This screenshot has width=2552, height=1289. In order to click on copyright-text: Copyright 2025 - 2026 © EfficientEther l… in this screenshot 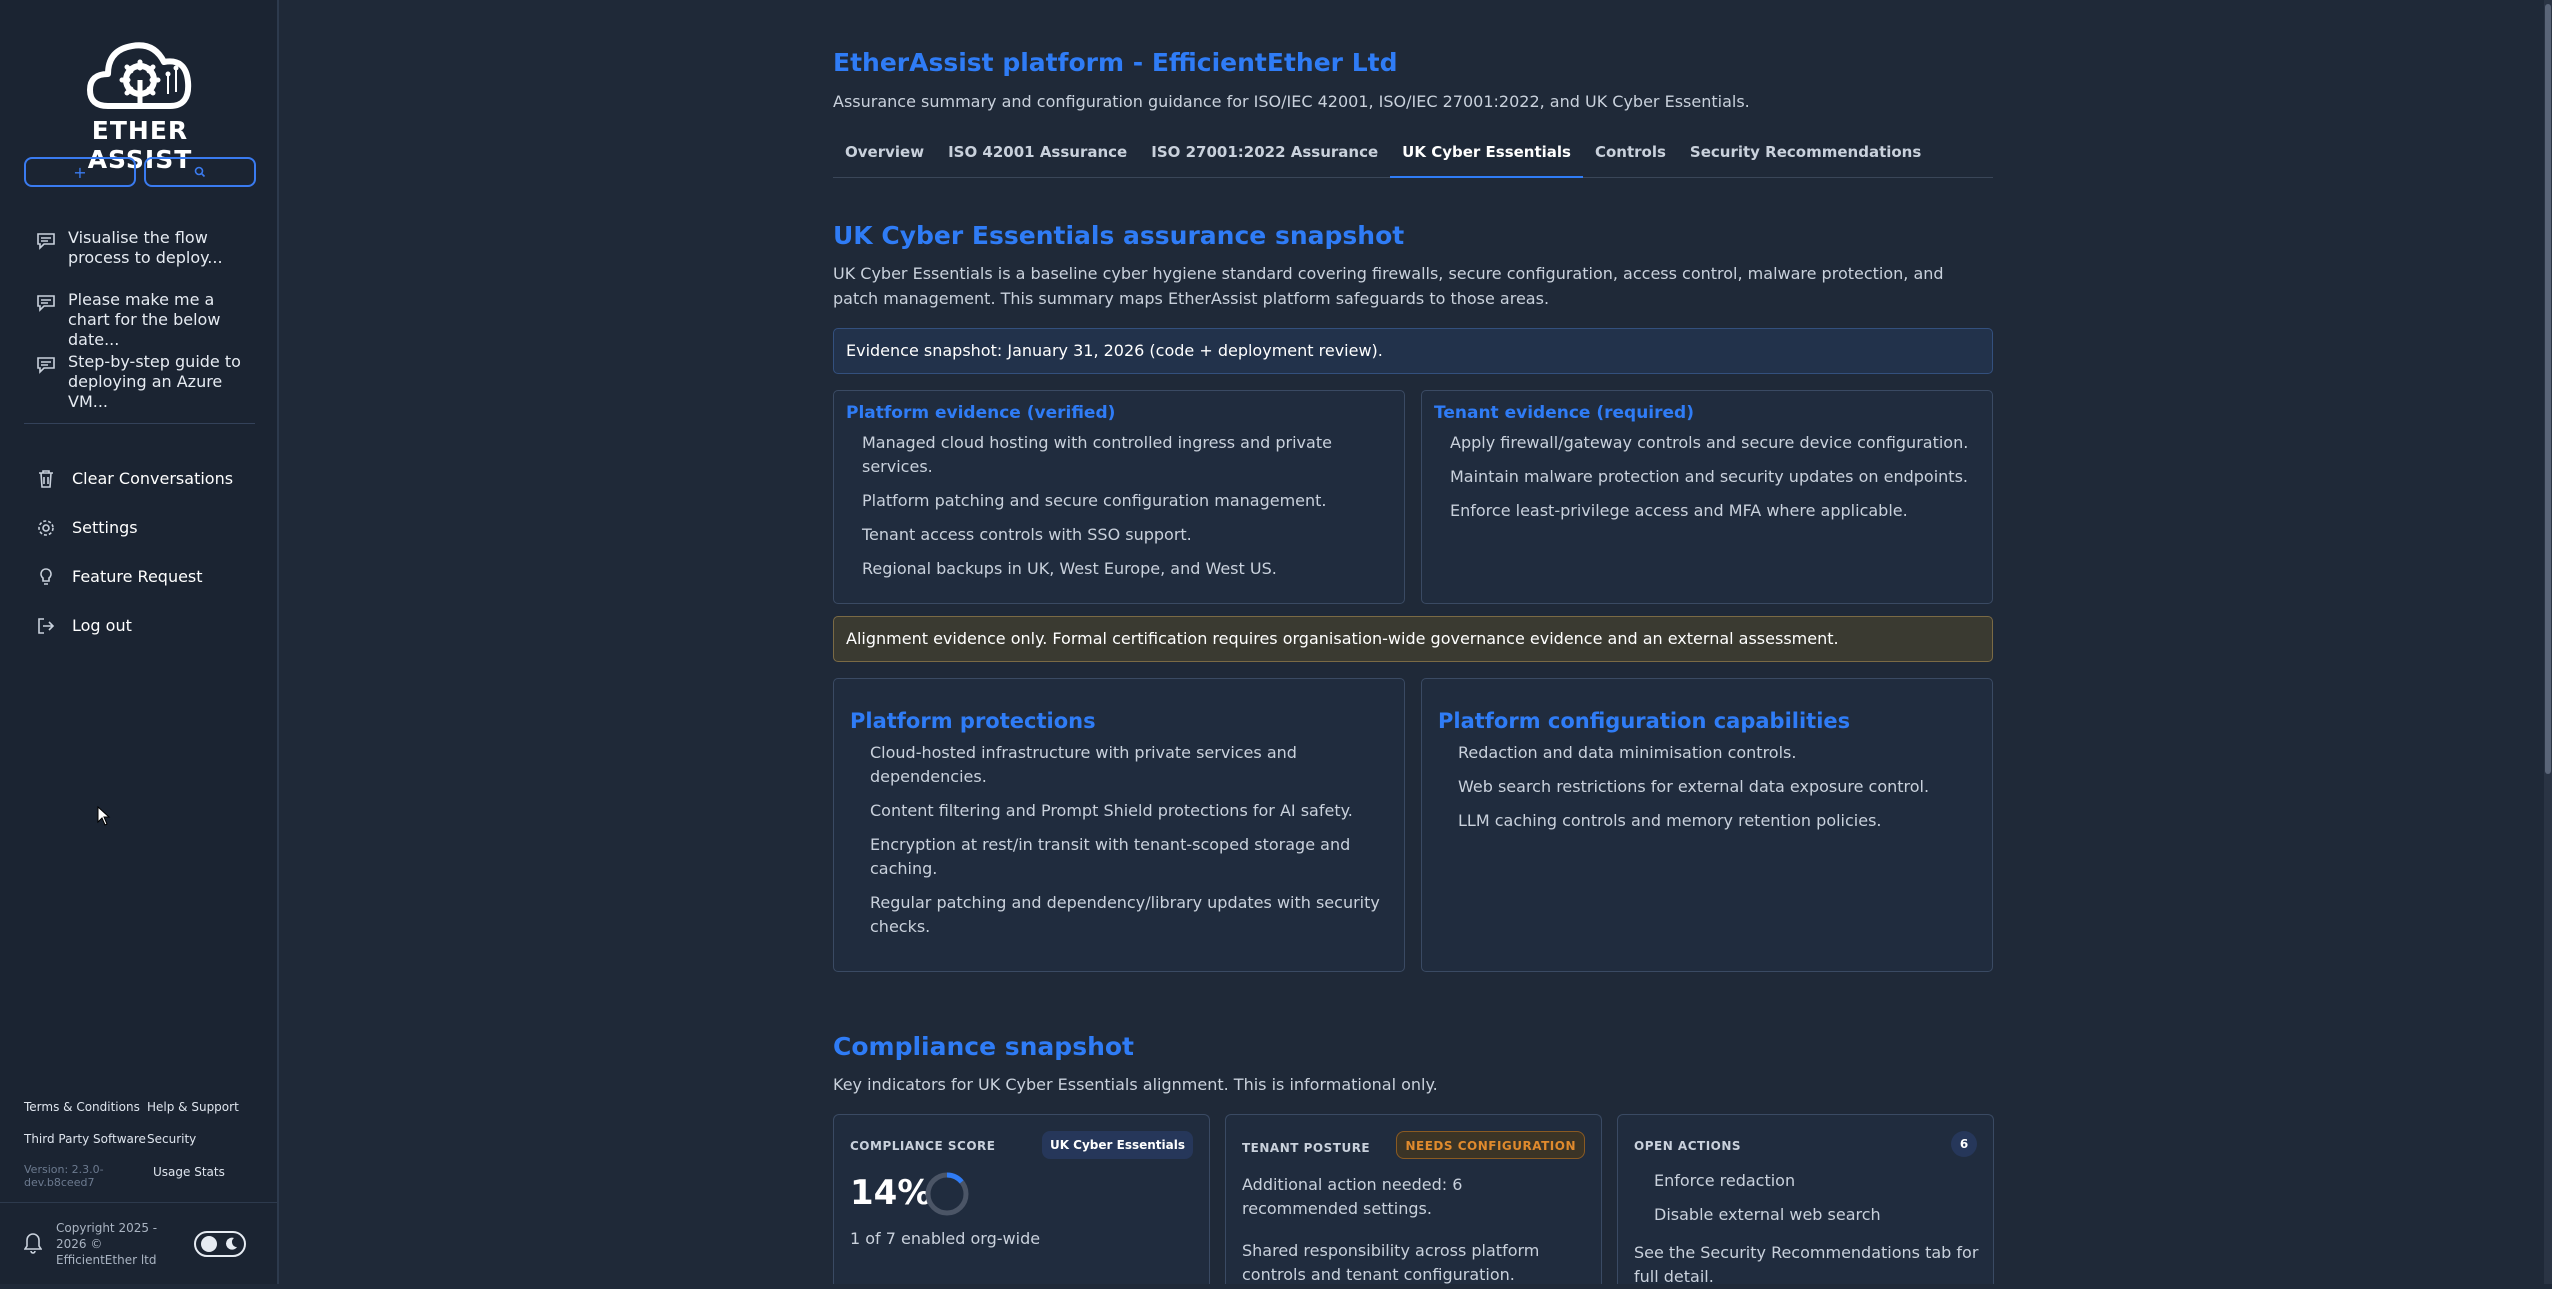, I will do `click(107, 1244)`.